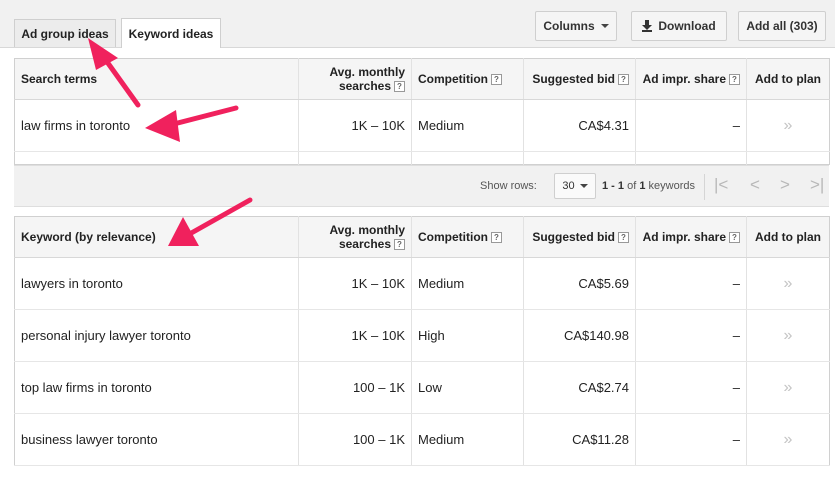  Describe the element at coordinates (156, 387) in the screenshot. I see `keyword-cell: top law firms in toronto` at that location.